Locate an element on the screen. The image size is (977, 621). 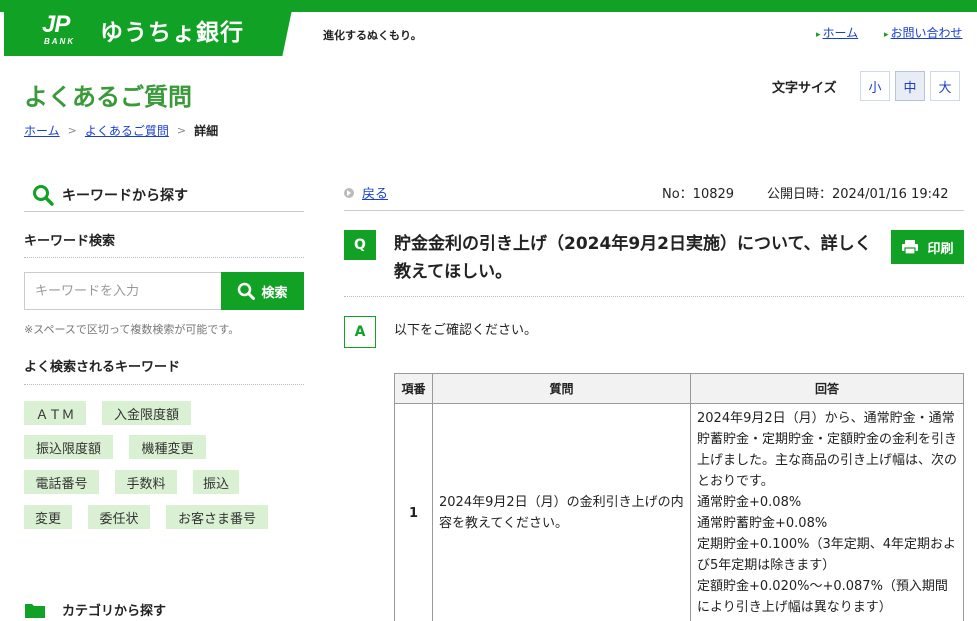
answer-intro: 以下をご確認ください。 is located at coordinates (466, 330).